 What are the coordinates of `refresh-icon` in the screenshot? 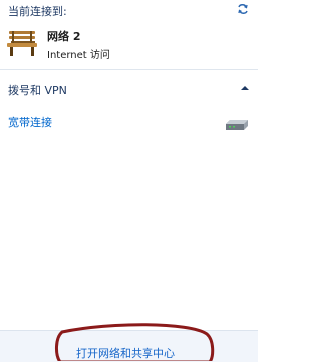 It's located at (243, 9).